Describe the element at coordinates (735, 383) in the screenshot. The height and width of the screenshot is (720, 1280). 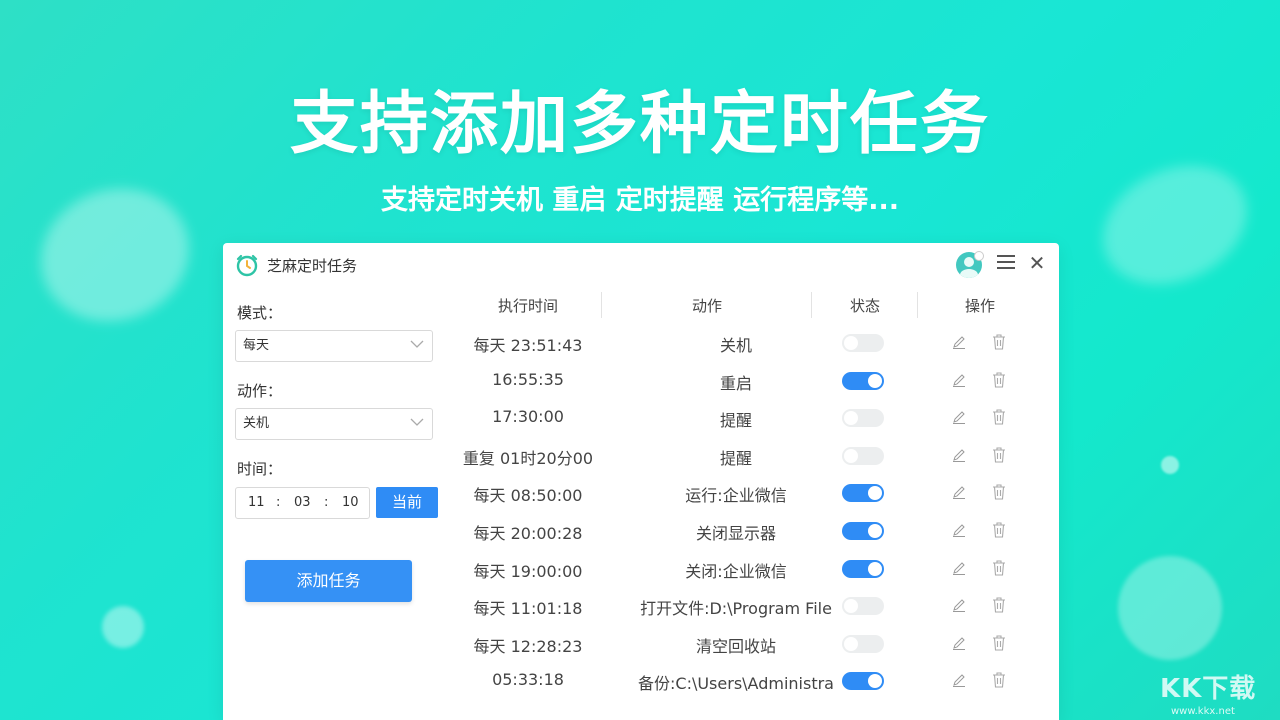
I see `task-action: 重启` at that location.